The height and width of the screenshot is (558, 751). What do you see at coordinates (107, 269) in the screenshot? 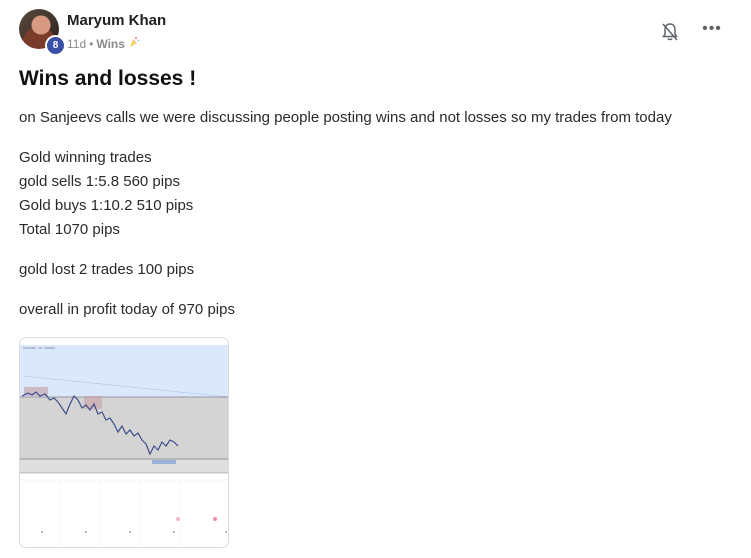
I see `losses-line: gold lost 2 trades 100 pips` at bounding box center [107, 269].